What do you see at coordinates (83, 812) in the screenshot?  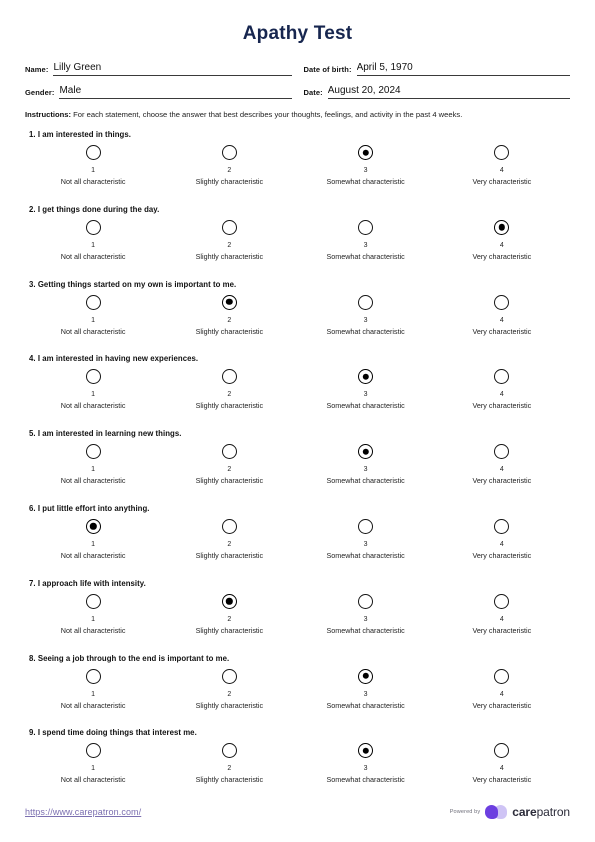 I see `carepatron-url-link: https://www.carepatron.com/` at bounding box center [83, 812].